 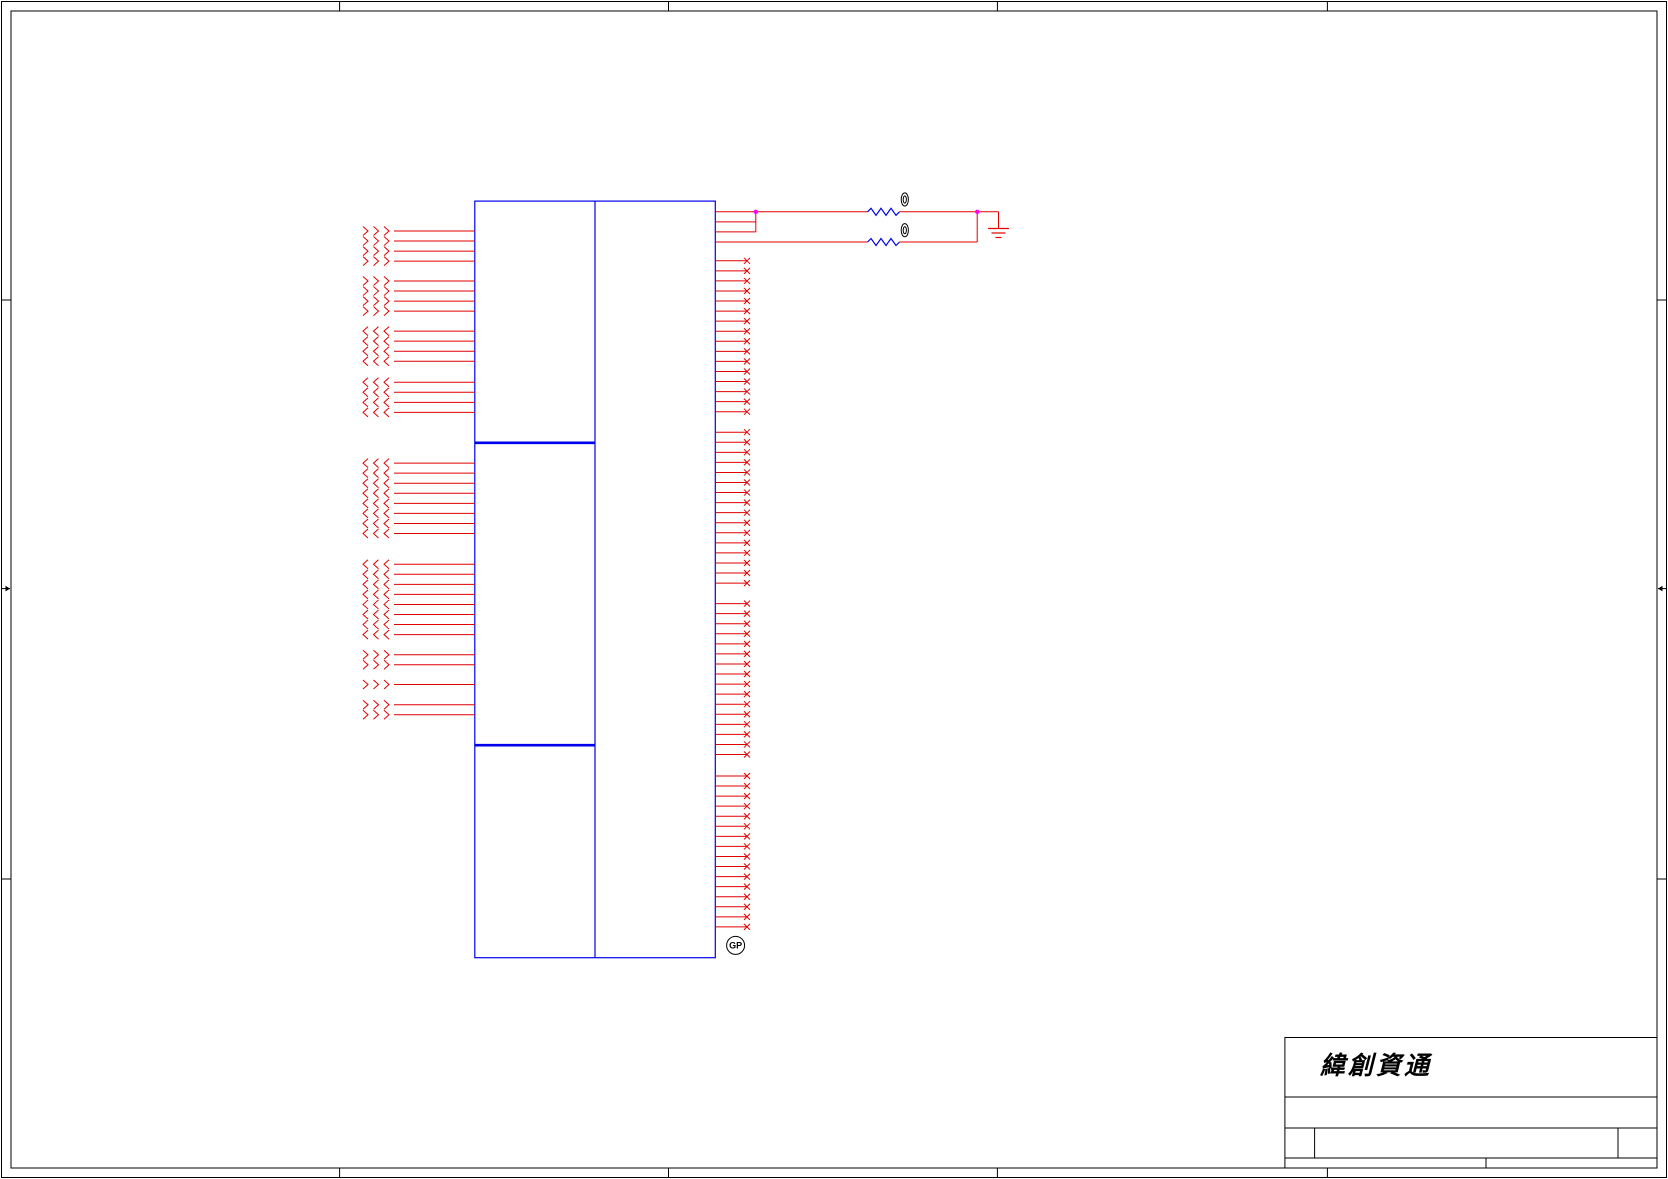 What do you see at coordinates (883, 212) in the screenshot?
I see `resistor-icon` at bounding box center [883, 212].